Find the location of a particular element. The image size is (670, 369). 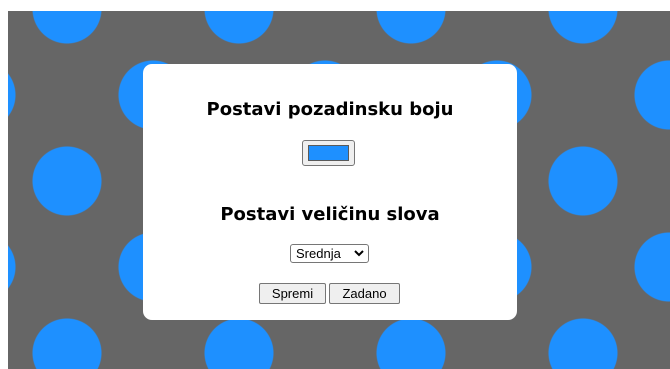

chevron-down-icon is located at coordinates (359, 253).